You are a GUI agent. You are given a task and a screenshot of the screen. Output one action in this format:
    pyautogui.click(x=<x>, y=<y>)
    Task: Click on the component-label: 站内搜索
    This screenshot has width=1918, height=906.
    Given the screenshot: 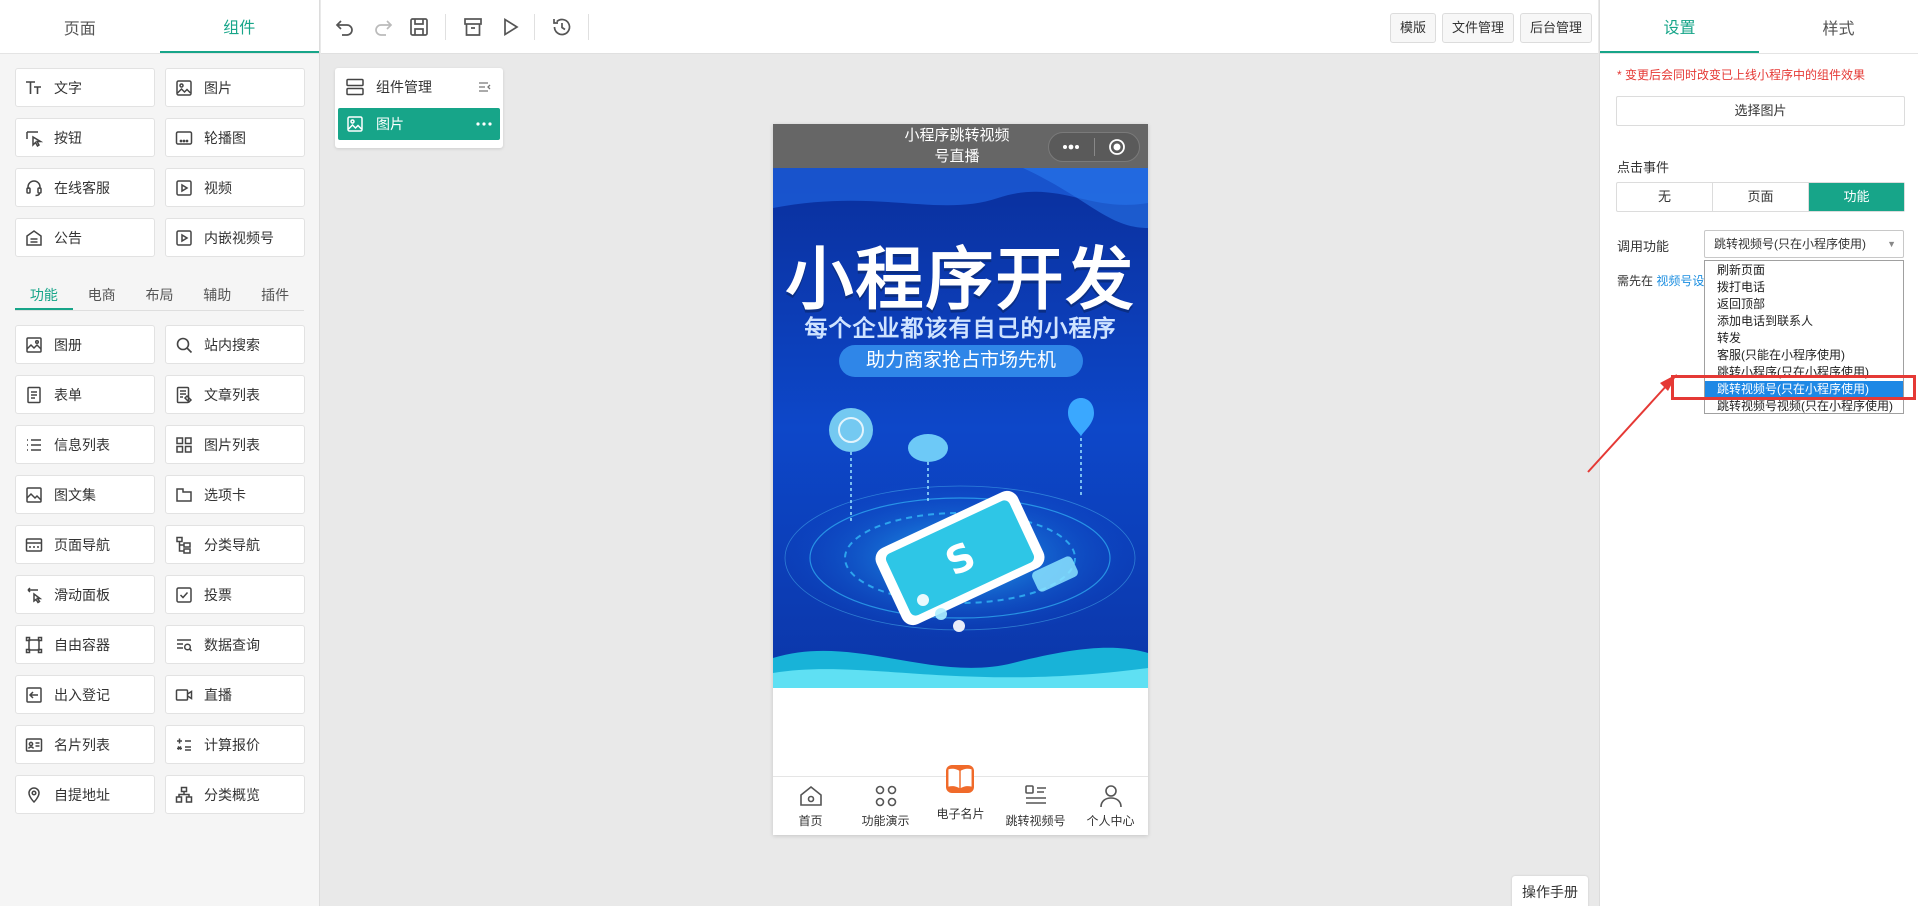 What is the action you would take?
    pyautogui.click(x=232, y=344)
    